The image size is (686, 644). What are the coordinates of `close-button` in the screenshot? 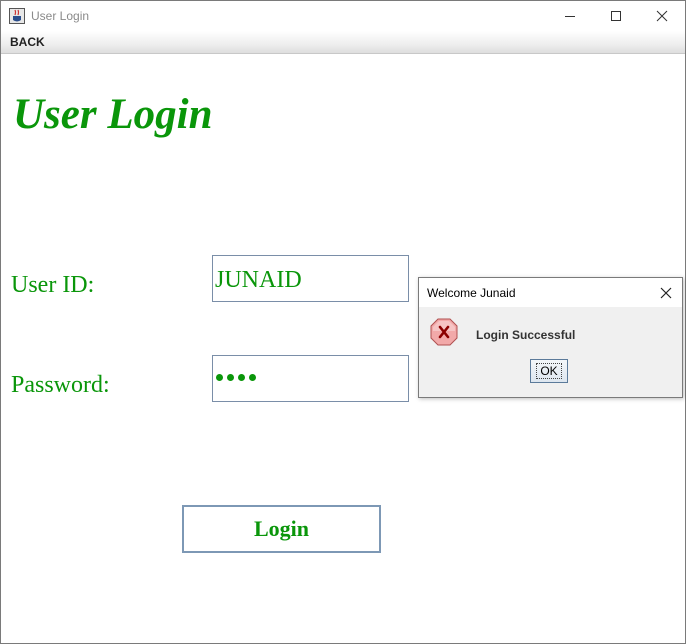 It's located at (662, 16).